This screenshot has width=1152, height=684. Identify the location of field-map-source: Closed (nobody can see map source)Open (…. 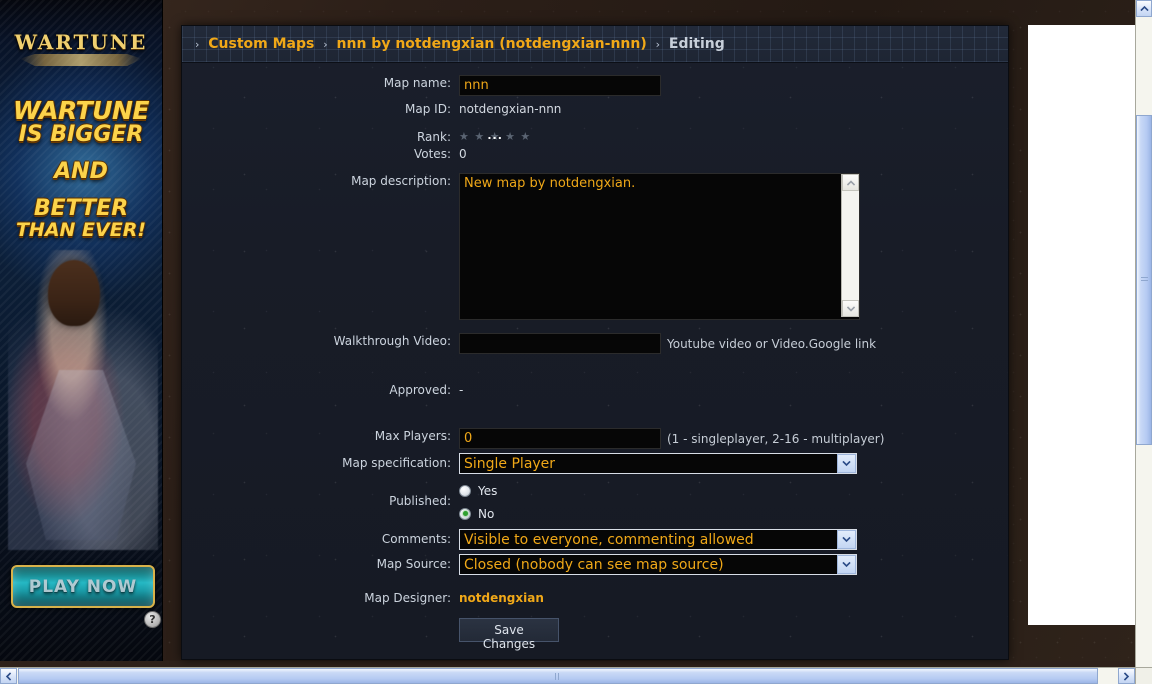
(733, 564).